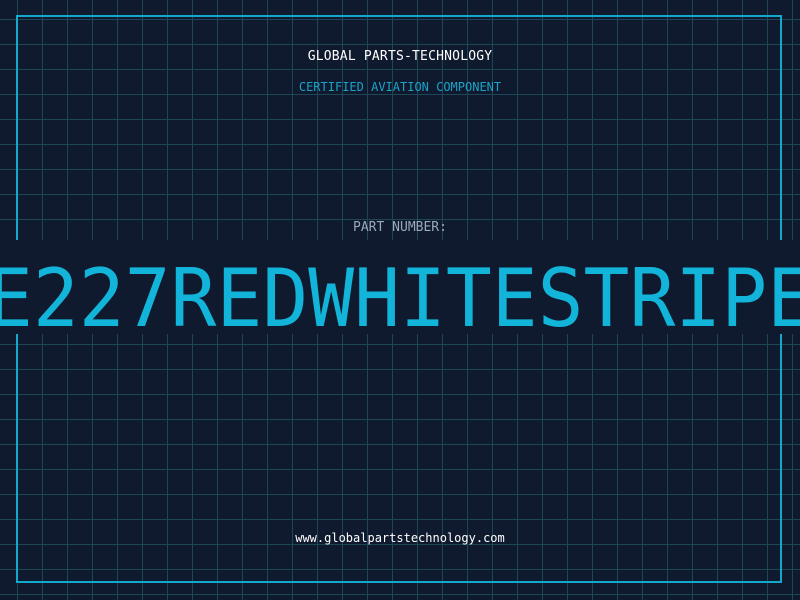  Describe the element at coordinates (400, 227) in the screenshot. I see `part-number-label: PART NUMBER:` at that location.